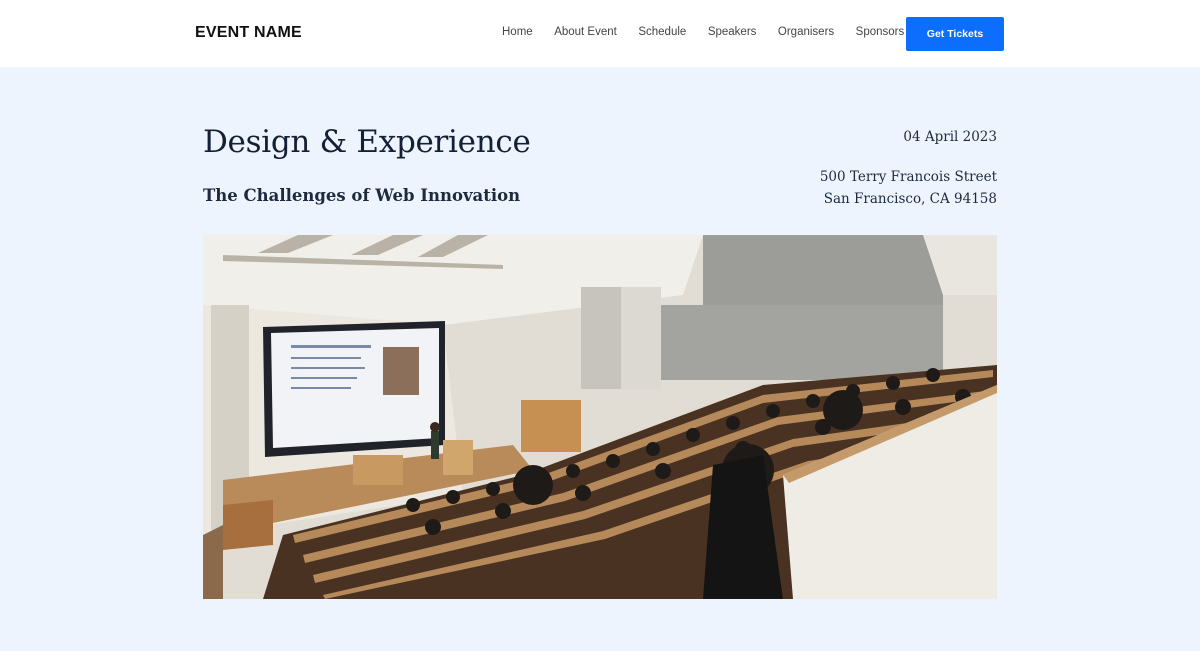 The image size is (1200, 651). What do you see at coordinates (955, 34) in the screenshot?
I see `get-tickets-button: Get Tickets` at bounding box center [955, 34].